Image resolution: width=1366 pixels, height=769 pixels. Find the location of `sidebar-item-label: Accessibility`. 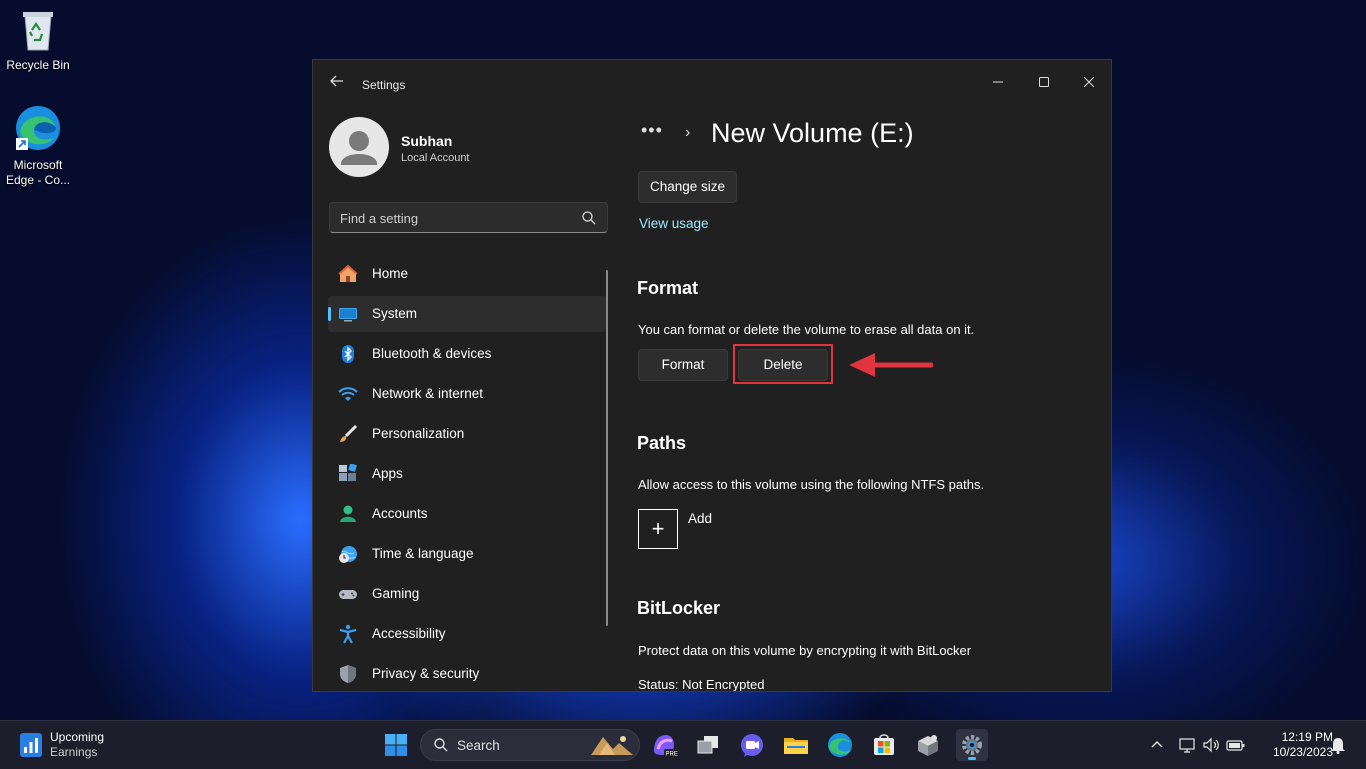

sidebar-item-label: Accessibility is located at coordinates (409, 633).